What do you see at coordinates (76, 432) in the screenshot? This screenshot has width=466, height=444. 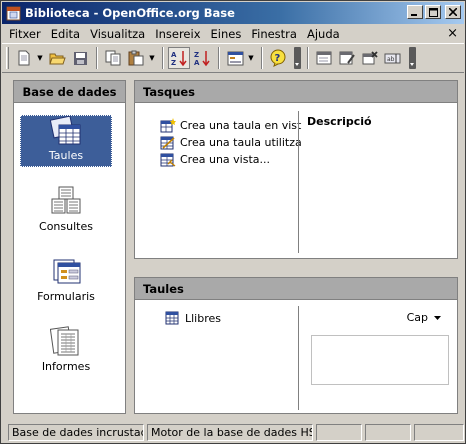 I see `status-database-type: Base de dades incrustada` at bounding box center [76, 432].